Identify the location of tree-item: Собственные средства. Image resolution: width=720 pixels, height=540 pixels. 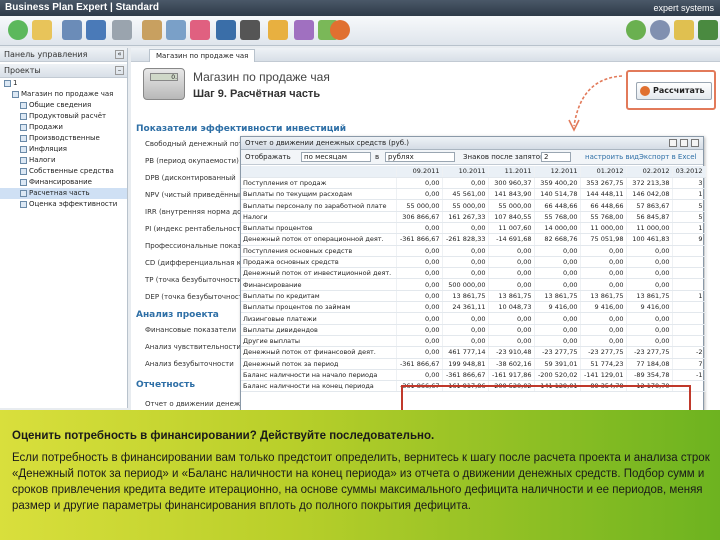
(63, 171).